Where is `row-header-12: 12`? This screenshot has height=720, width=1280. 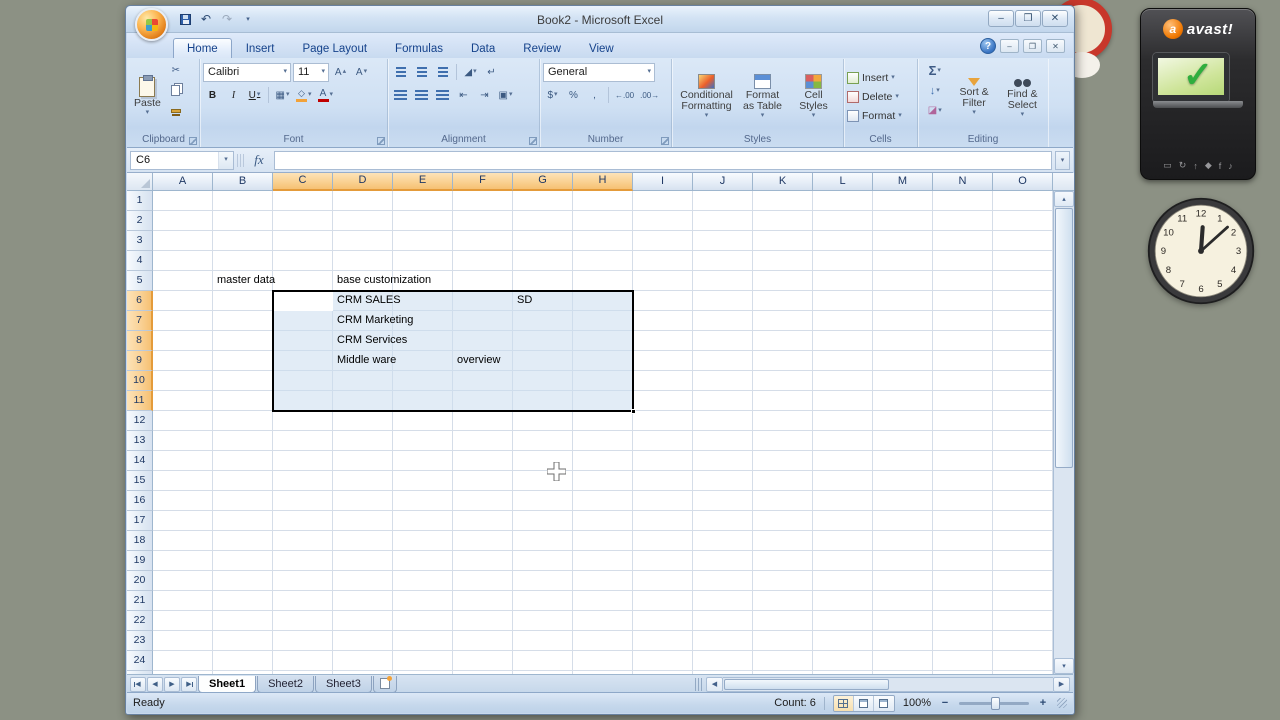 row-header-12: 12 is located at coordinates (140, 421).